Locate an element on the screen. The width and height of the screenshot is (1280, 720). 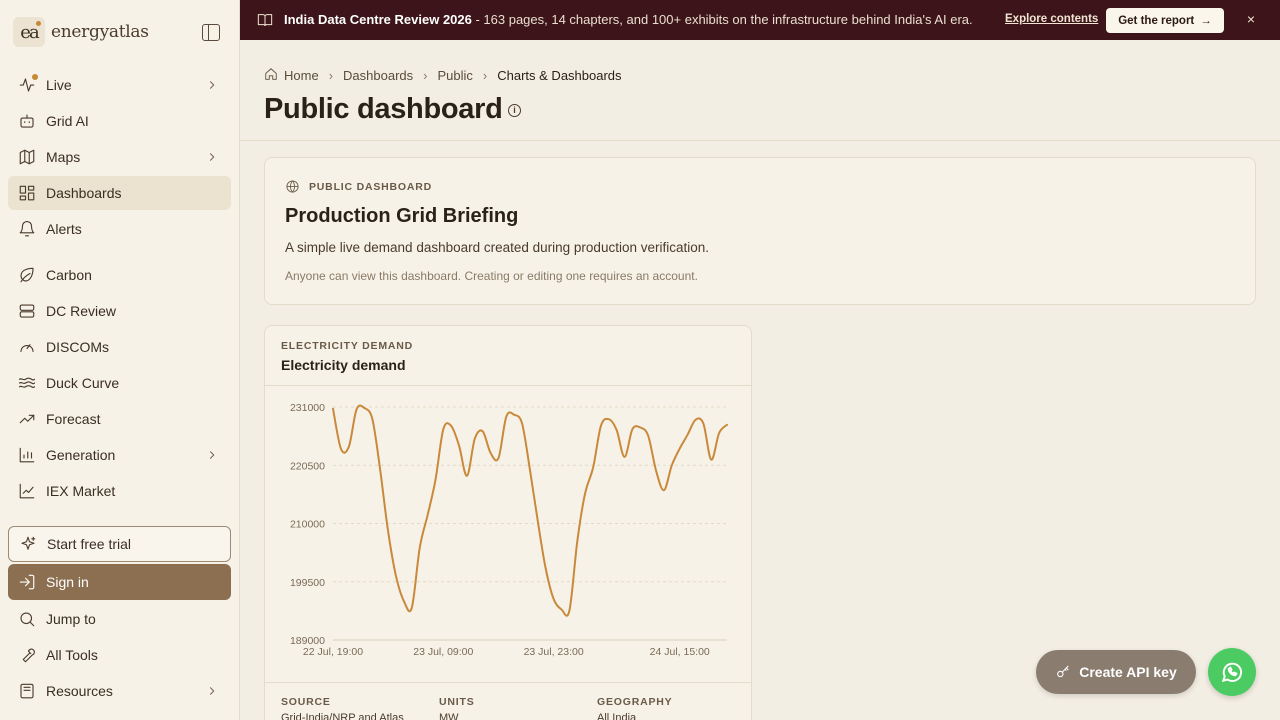
y-tick-label: 220500 is located at coordinates (307, 466).